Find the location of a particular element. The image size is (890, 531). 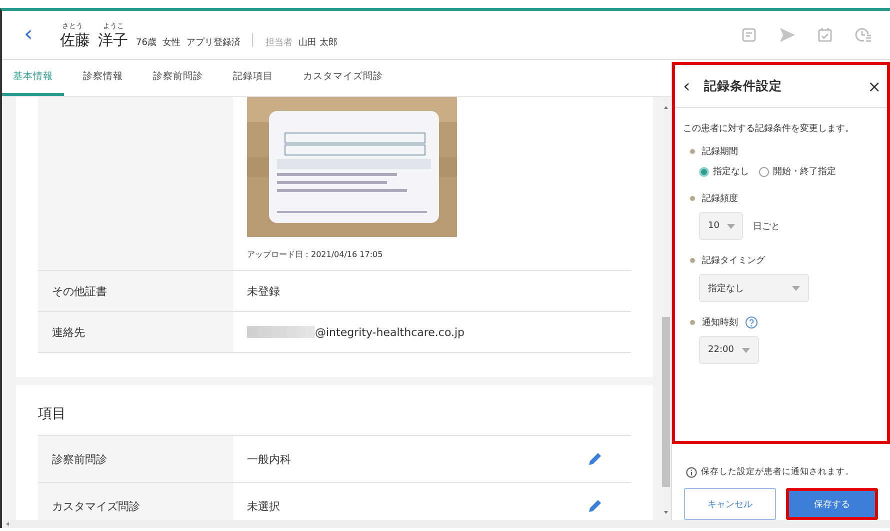

label-cell: カスタマイズ問診 is located at coordinates (135, 501).